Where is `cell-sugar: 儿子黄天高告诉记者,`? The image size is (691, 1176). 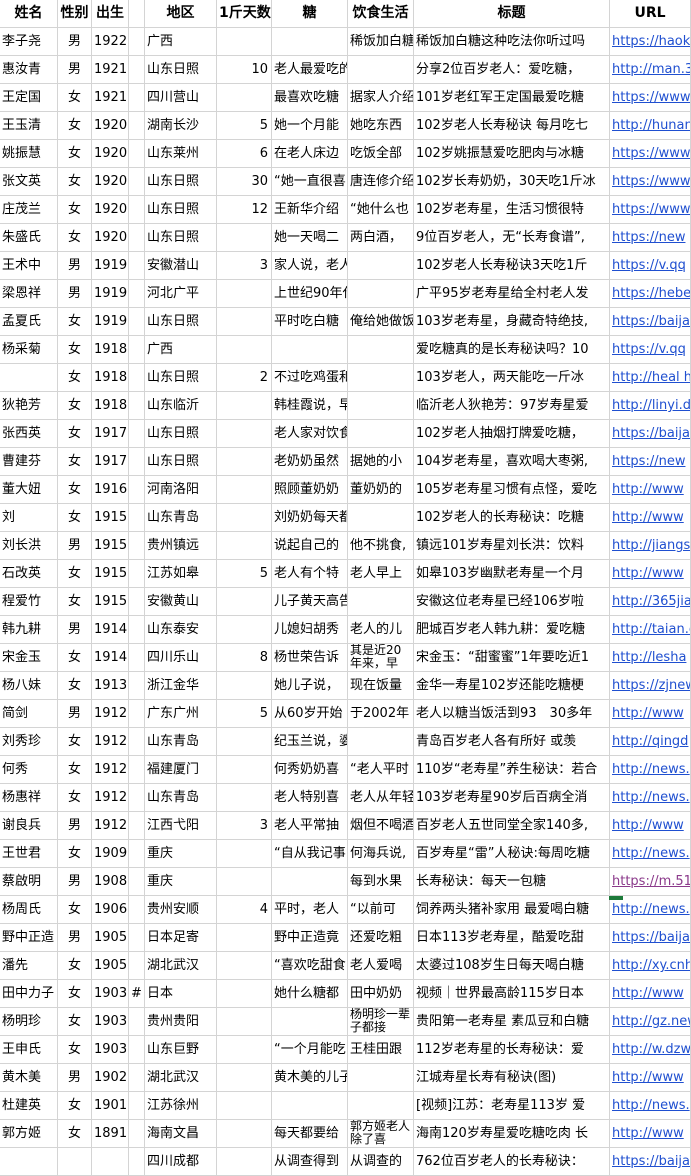
cell-sugar: 儿子黄天高告诉记者, is located at coordinates (310, 602).